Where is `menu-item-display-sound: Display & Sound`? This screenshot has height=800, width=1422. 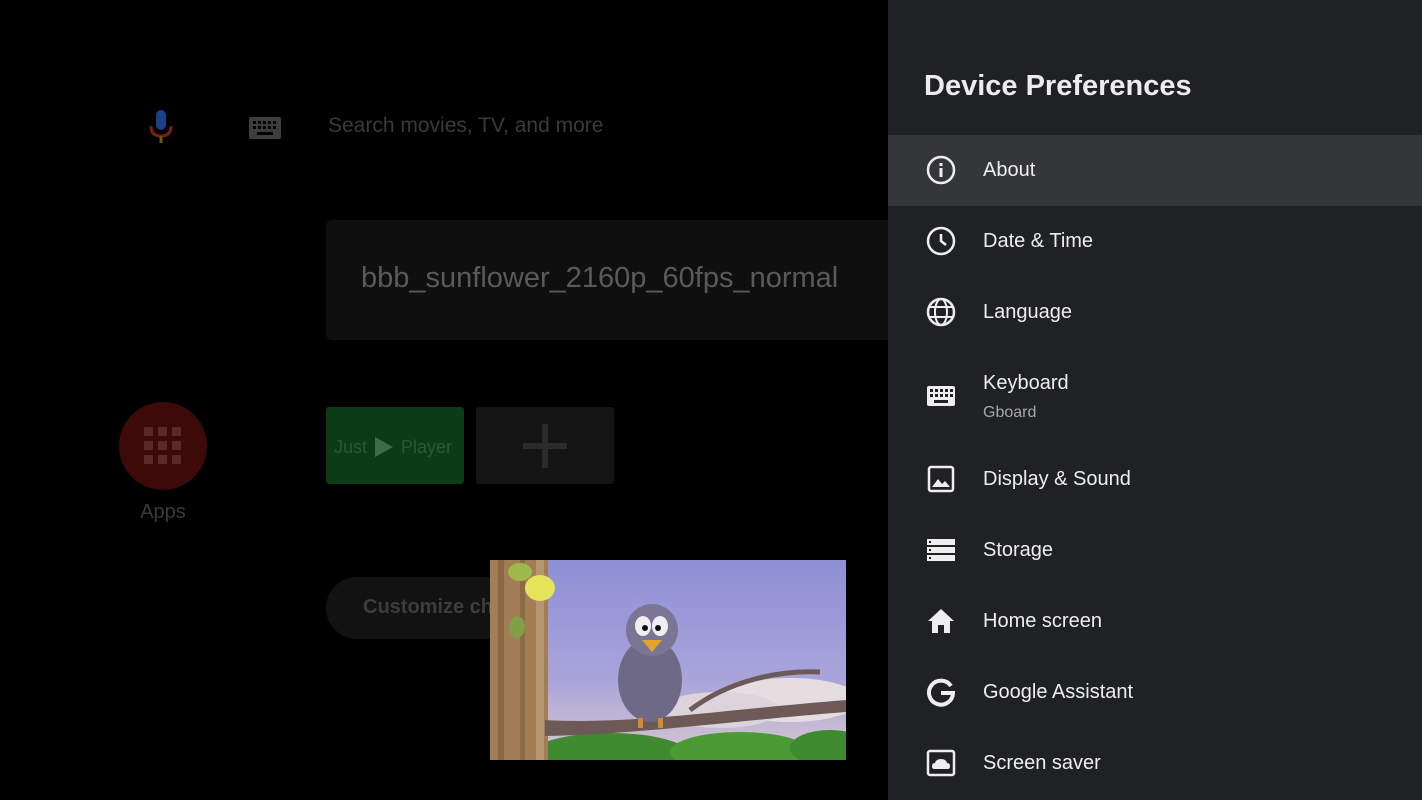 menu-item-display-sound: Display & Sound is located at coordinates (1155, 479).